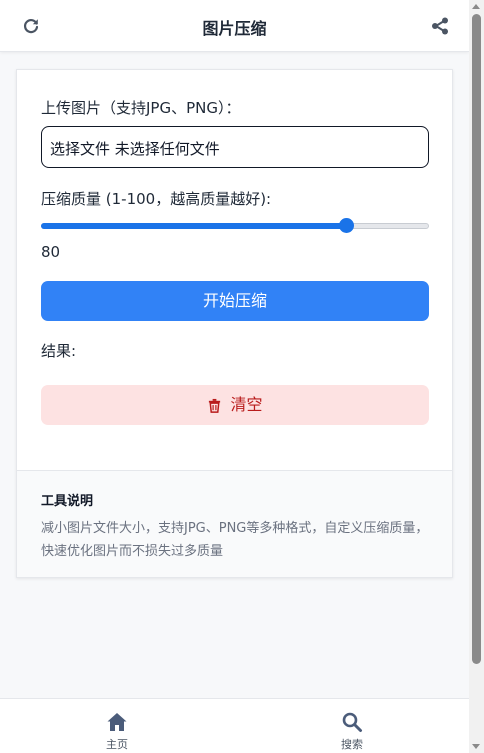 This screenshot has width=484, height=753. I want to click on slider-fill, so click(193, 226).